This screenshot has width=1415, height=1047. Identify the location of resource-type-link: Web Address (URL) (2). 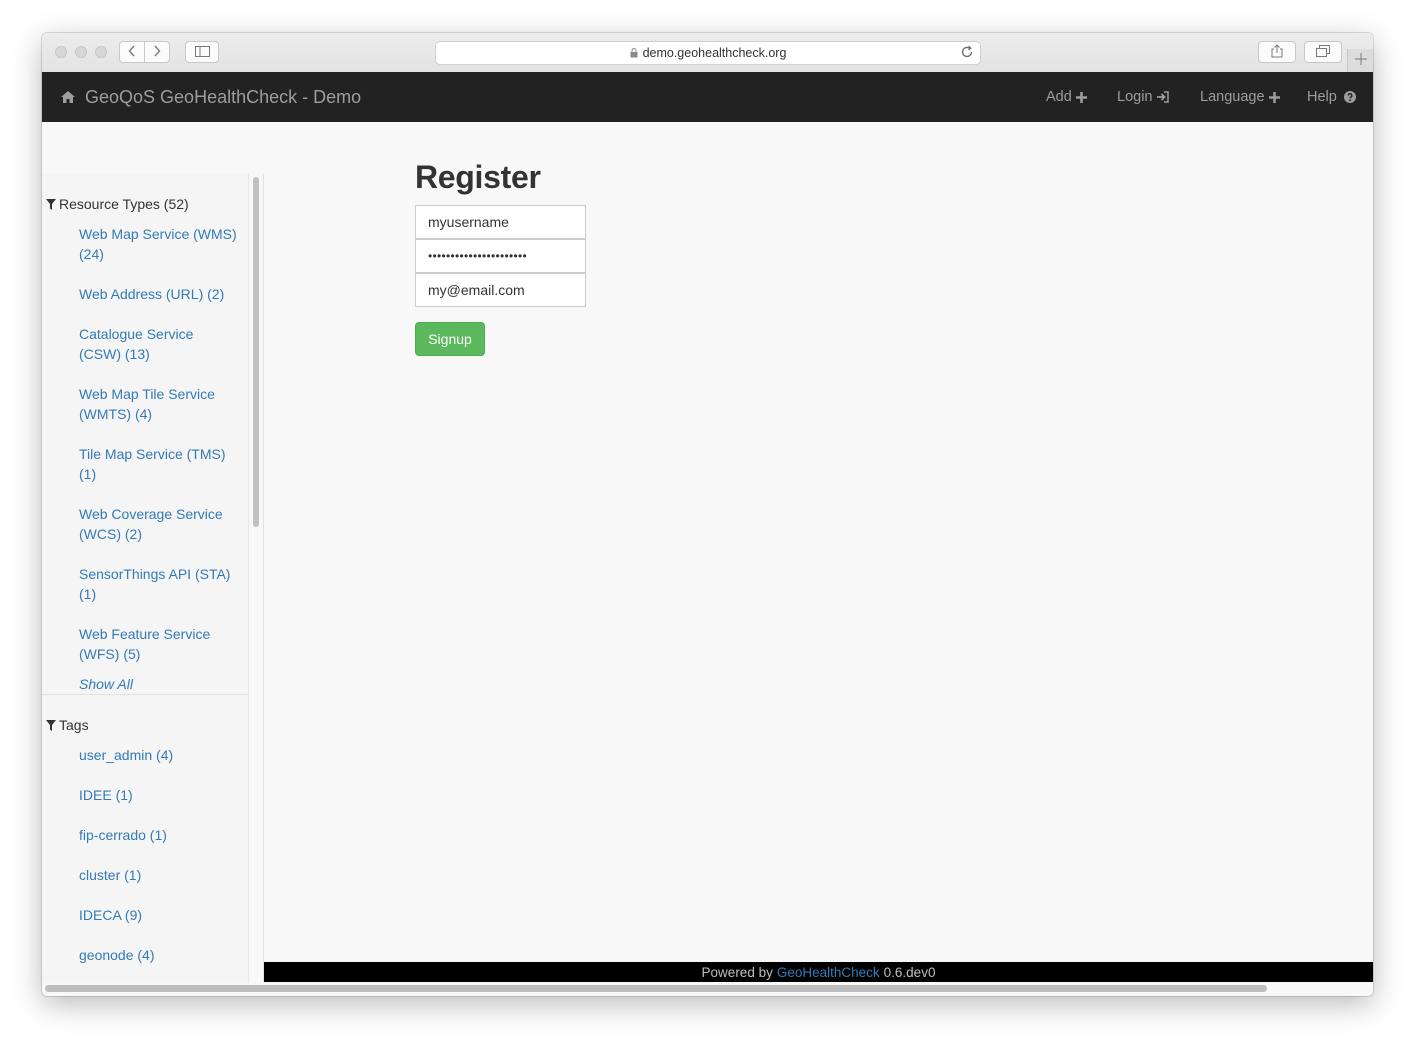
(159, 294).